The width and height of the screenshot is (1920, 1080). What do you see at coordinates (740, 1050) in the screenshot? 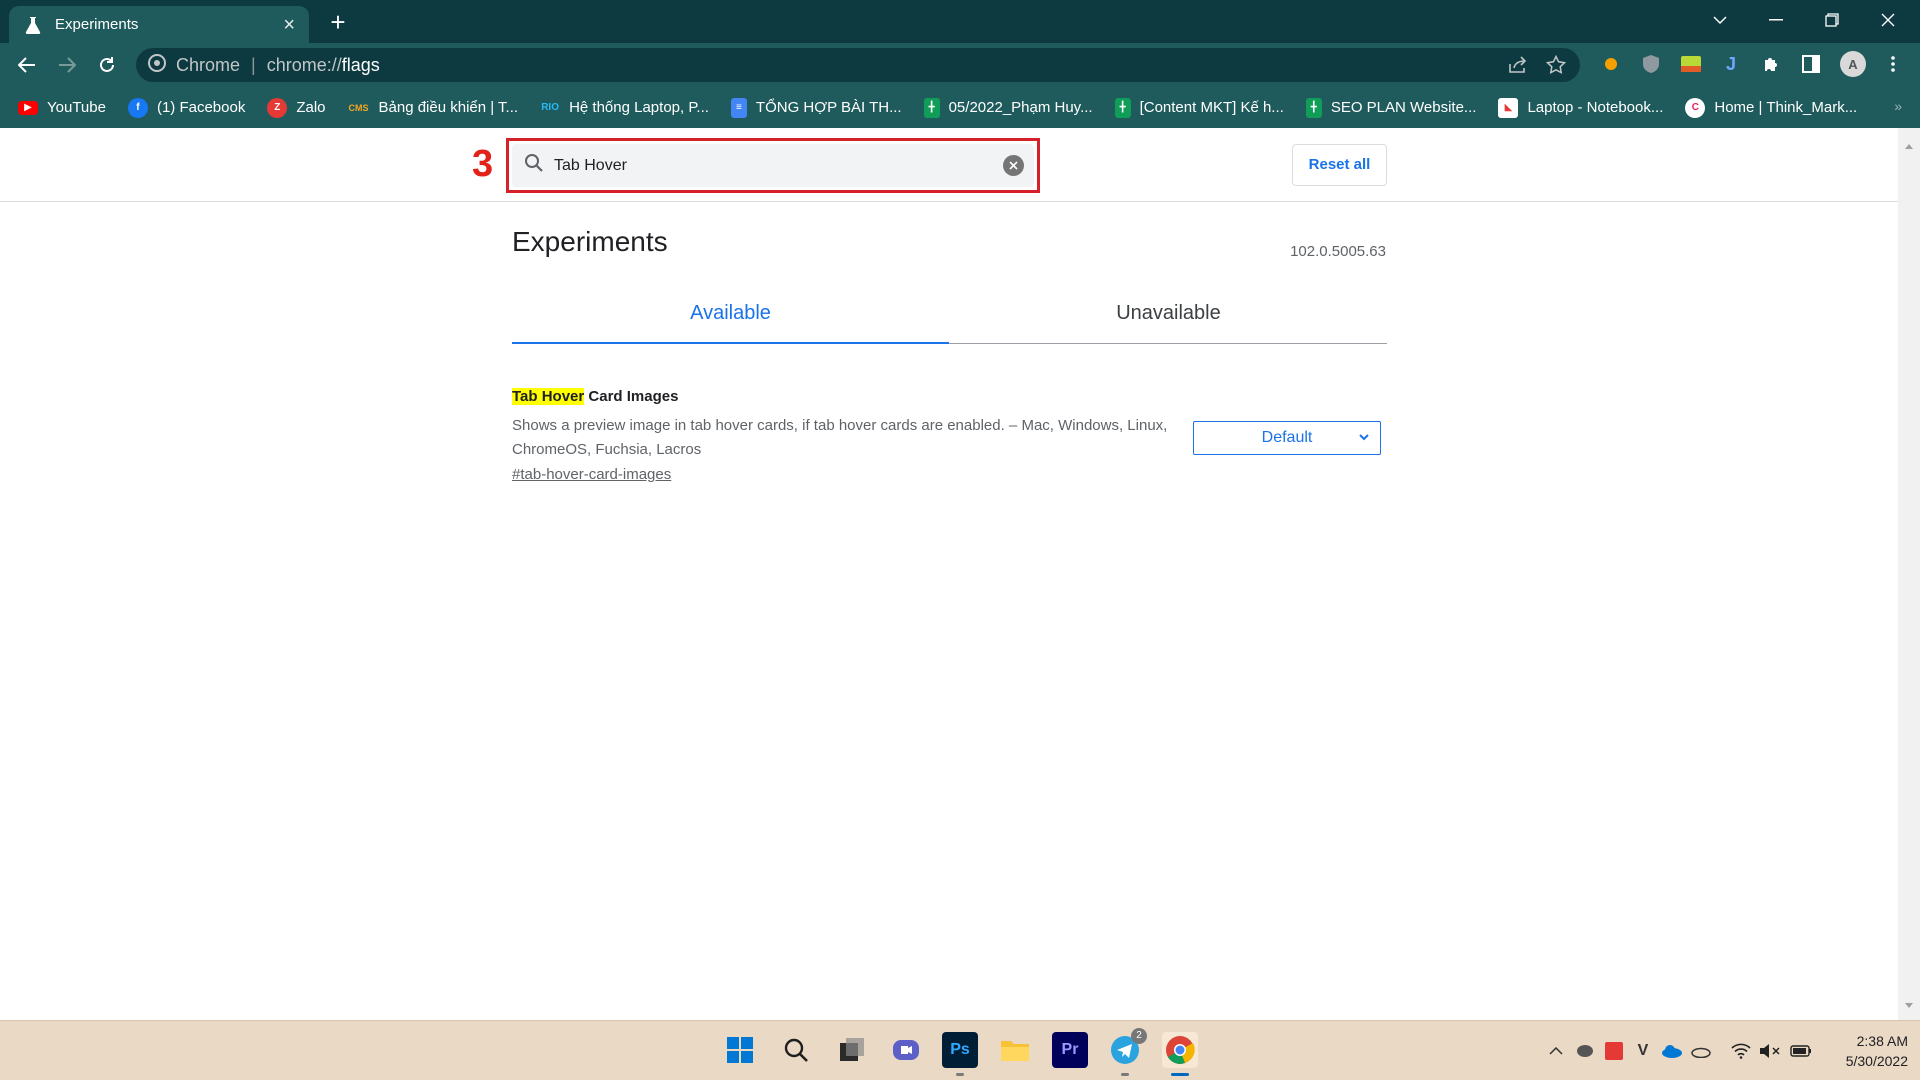
I see `start-icon` at bounding box center [740, 1050].